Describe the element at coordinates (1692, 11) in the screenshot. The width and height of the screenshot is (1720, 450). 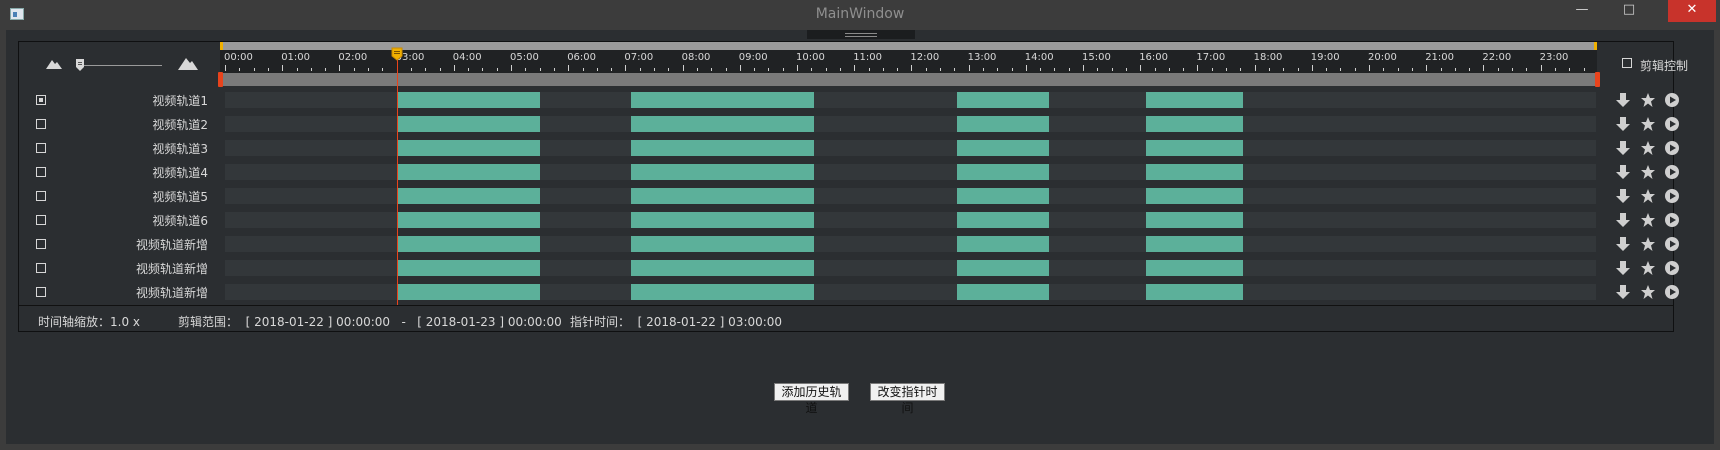
I see `close-button: ✕` at that location.